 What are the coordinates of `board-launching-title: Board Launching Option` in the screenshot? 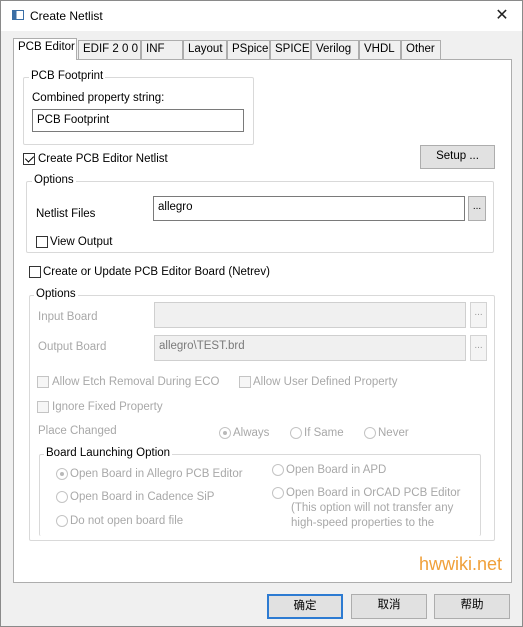 It's located at (108, 453).